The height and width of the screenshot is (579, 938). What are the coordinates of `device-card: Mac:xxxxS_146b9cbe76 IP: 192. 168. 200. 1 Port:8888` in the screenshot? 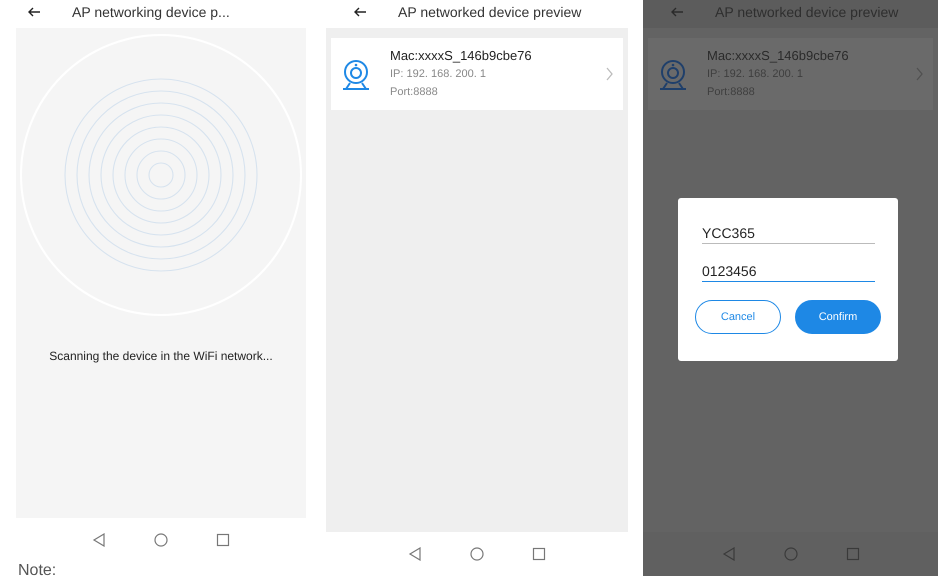 It's located at (477, 74).